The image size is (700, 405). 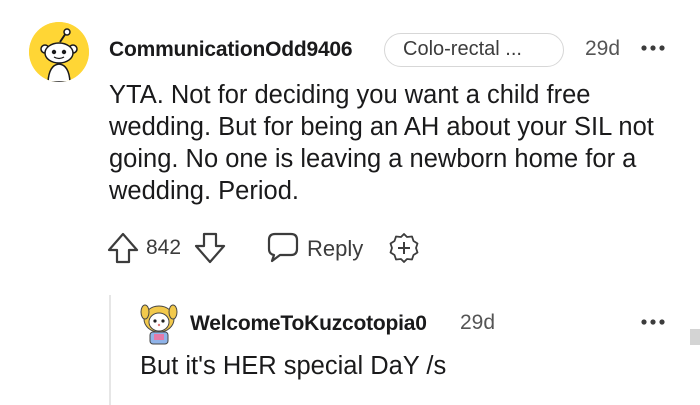 What do you see at coordinates (335, 248) in the screenshot?
I see `reply-label: Reply` at bounding box center [335, 248].